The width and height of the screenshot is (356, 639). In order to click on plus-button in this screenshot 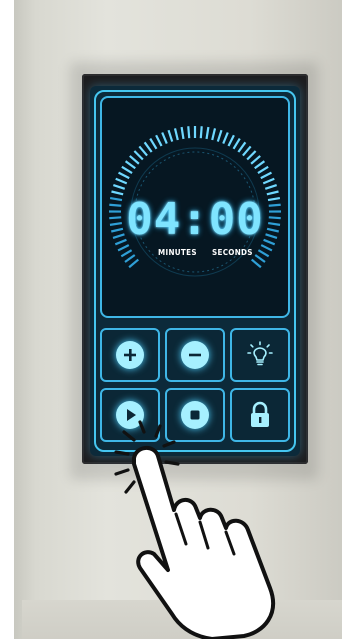, I will do `click(130, 355)`.